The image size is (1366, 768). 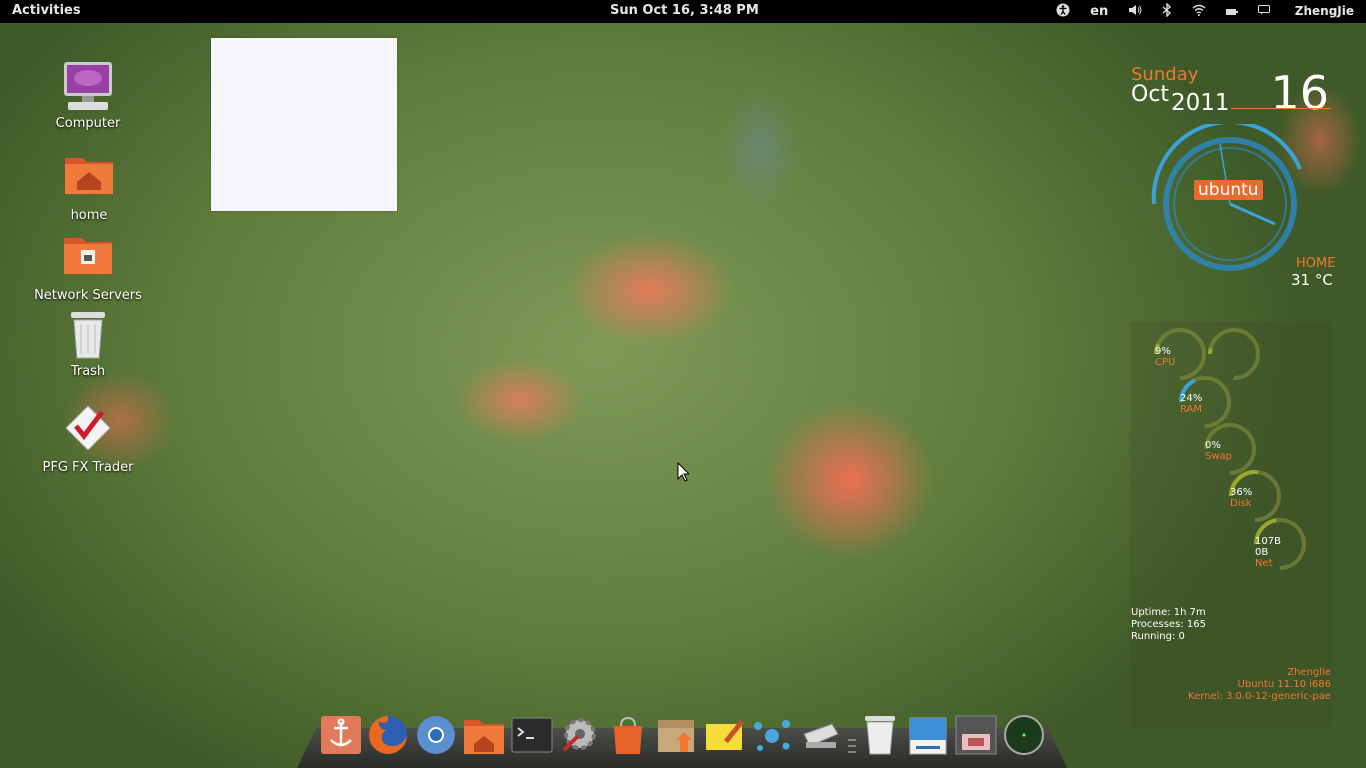 What do you see at coordinates (1241, 503) in the screenshot?
I see `disk-label: Disk` at bounding box center [1241, 503].